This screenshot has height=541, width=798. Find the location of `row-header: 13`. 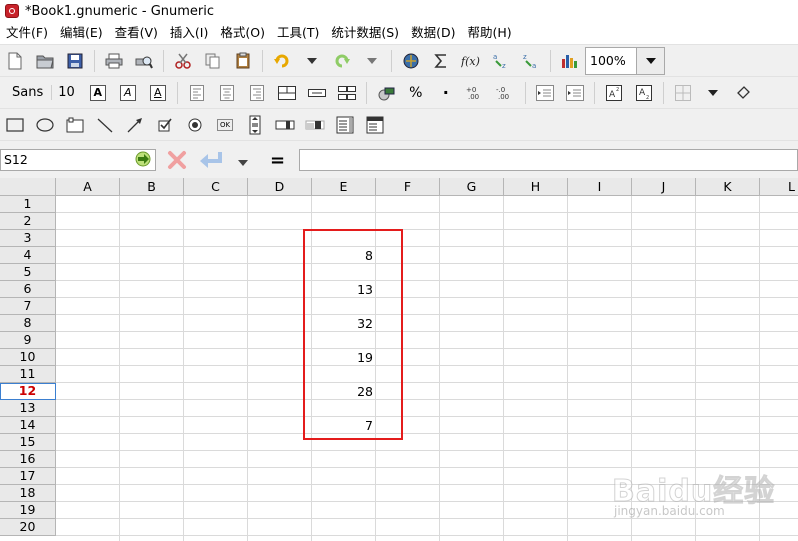

row-header: 13 is located at coordinates (28, 408).